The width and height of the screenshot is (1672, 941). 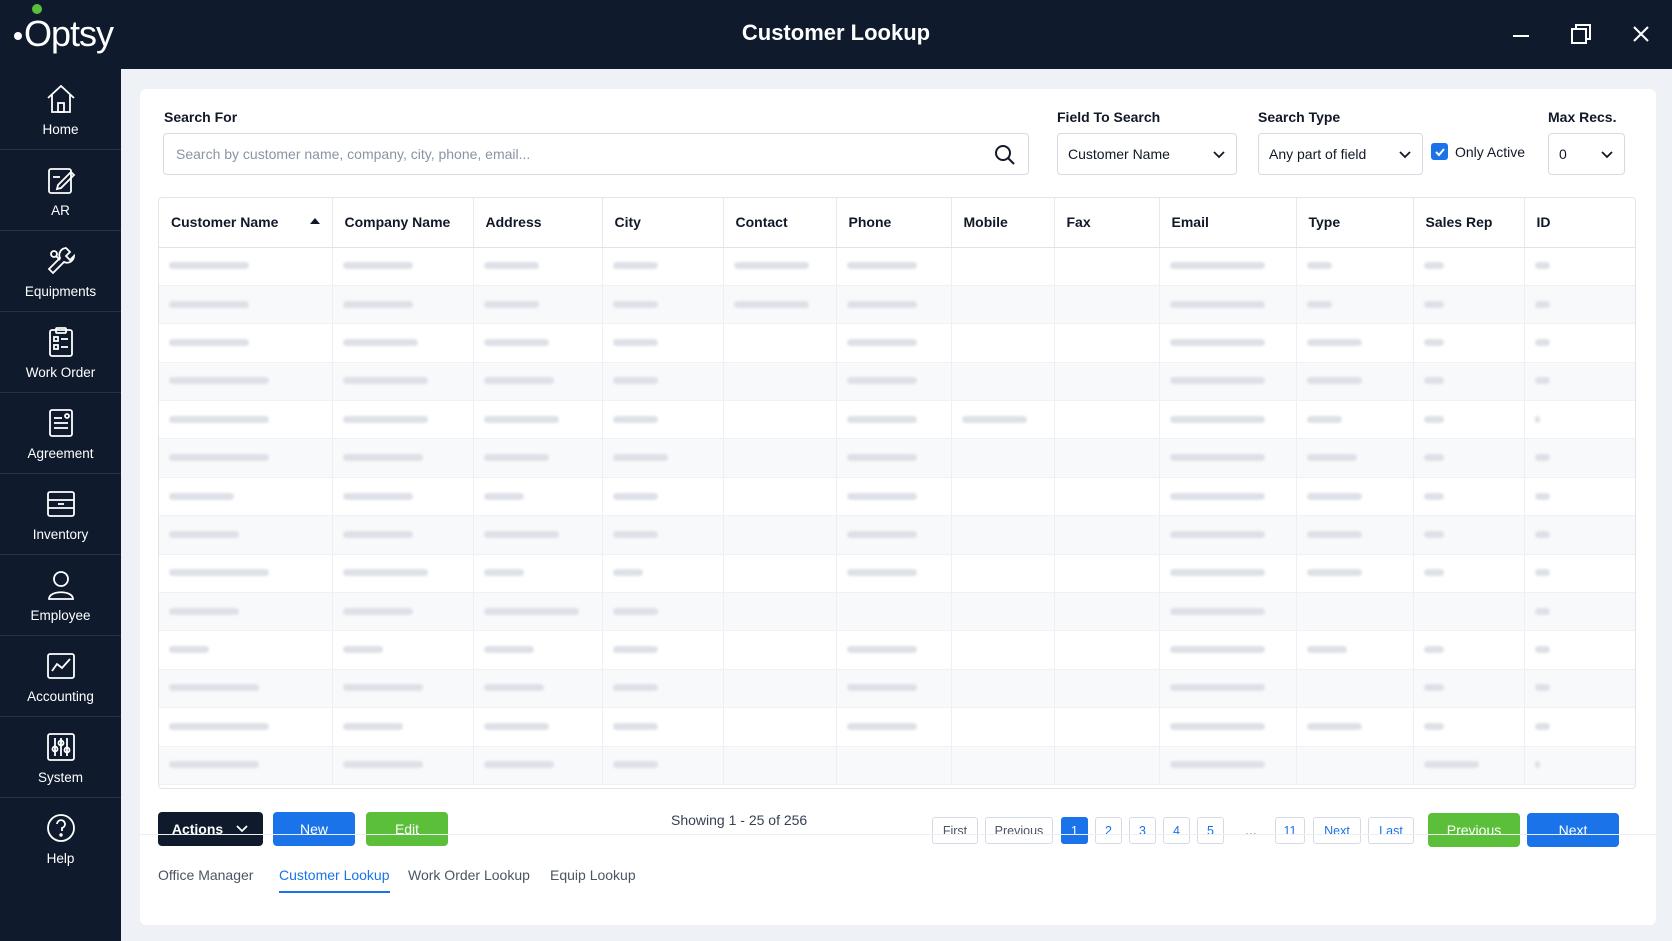 What do you see at coordinates (60, 615) in the screenshot?
I see `sidebar-item-label: Employee` at bounding box center [60, 615].